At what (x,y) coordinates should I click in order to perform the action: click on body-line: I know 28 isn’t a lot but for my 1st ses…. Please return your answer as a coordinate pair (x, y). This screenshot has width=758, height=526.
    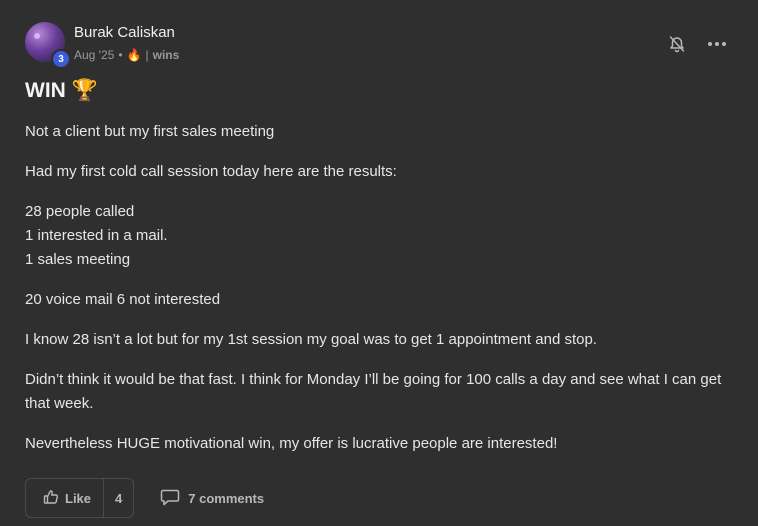
    Looking at the image, I should click on (311, 339).